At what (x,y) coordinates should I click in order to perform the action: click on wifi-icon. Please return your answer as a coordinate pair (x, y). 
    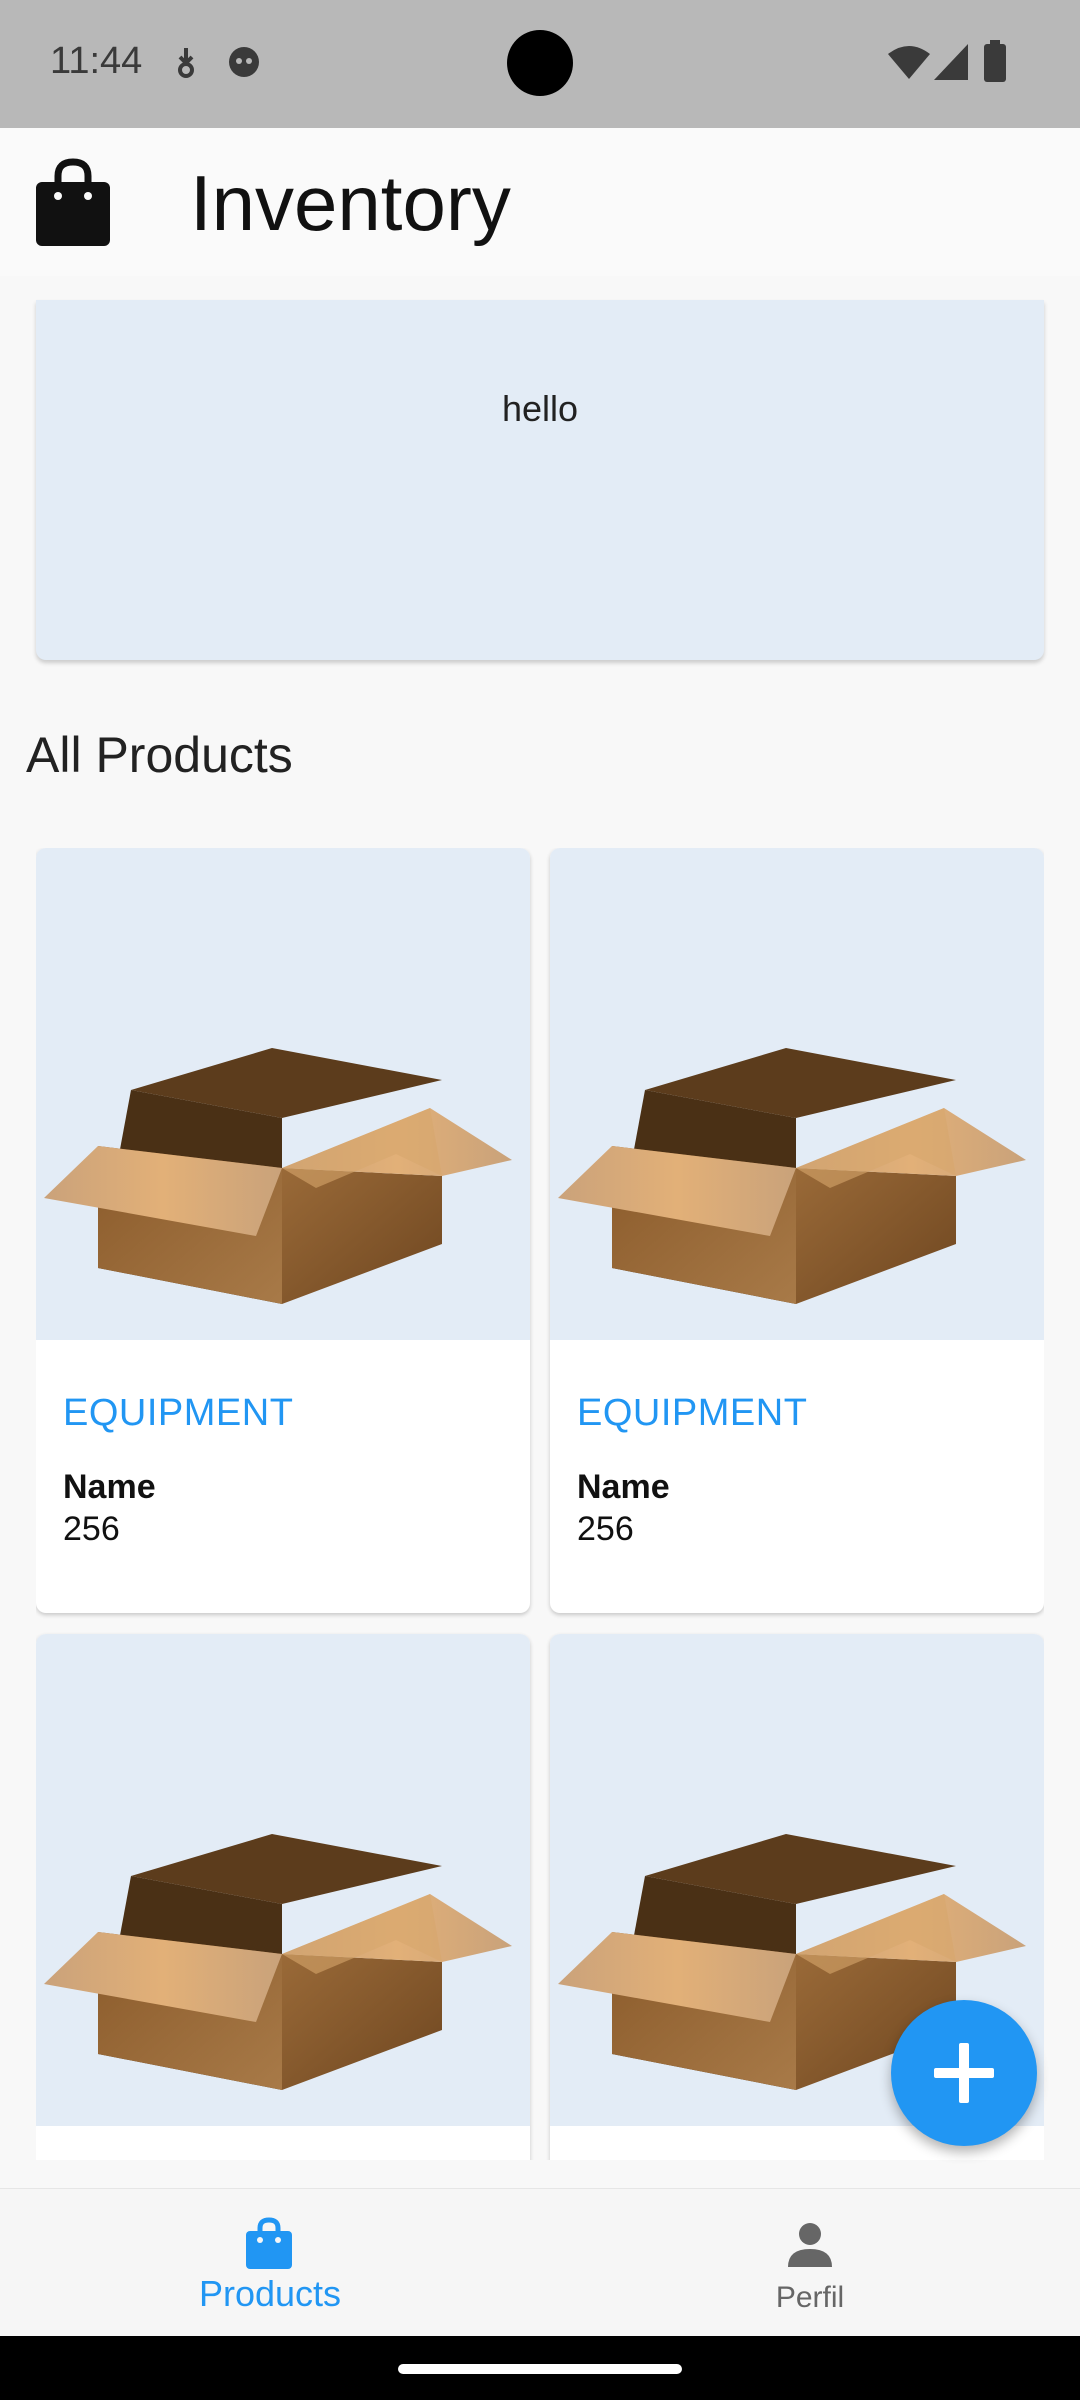
    Looking at the image, I should click on (909, 65).